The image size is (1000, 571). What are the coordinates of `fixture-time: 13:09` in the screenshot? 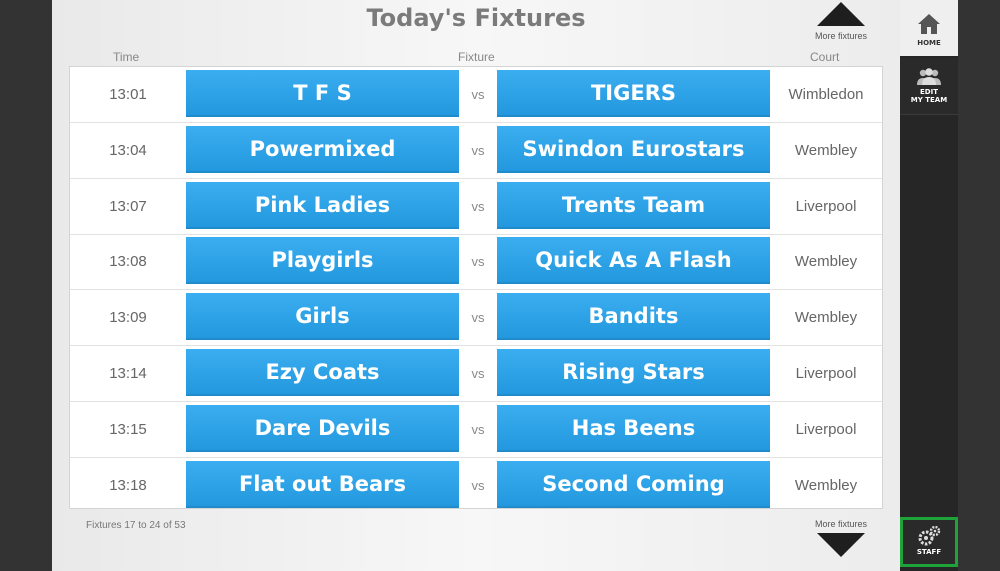 It's located at (128, 318).